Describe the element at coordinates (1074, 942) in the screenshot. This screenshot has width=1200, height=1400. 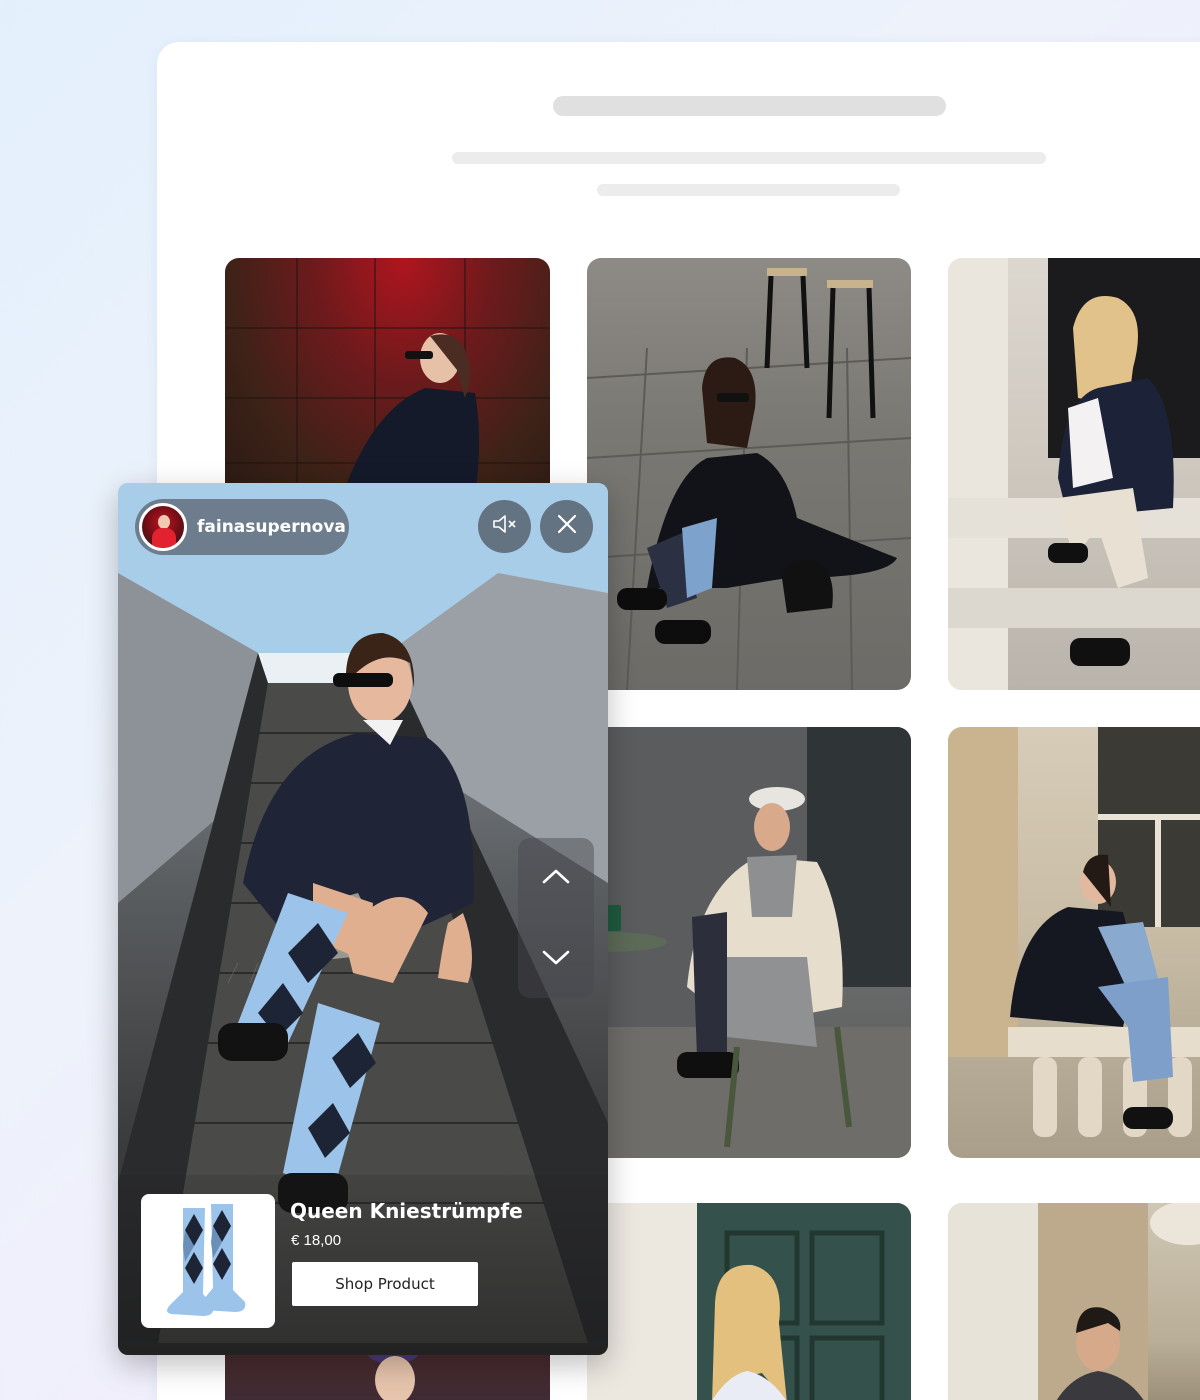
I see `gallery-tile-balustrade-woman` at that location.